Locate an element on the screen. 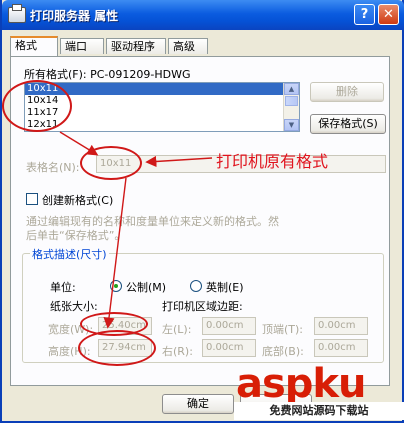 Image resolution: width=404 pixels, height=423 pixels. metric-radio is located at coordinates (116, 286).